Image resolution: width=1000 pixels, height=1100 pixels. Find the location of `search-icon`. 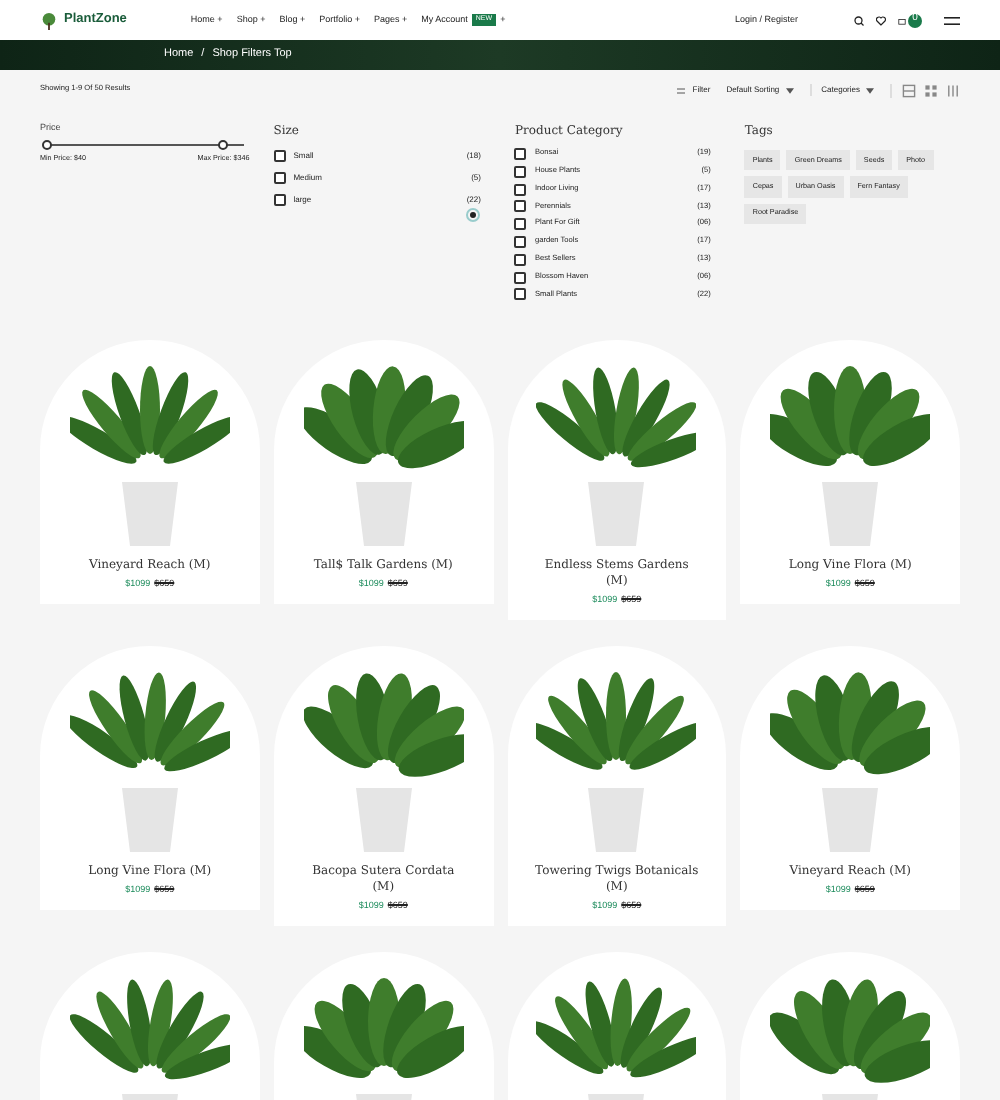

search-icon is located at coordinates (859, 20).